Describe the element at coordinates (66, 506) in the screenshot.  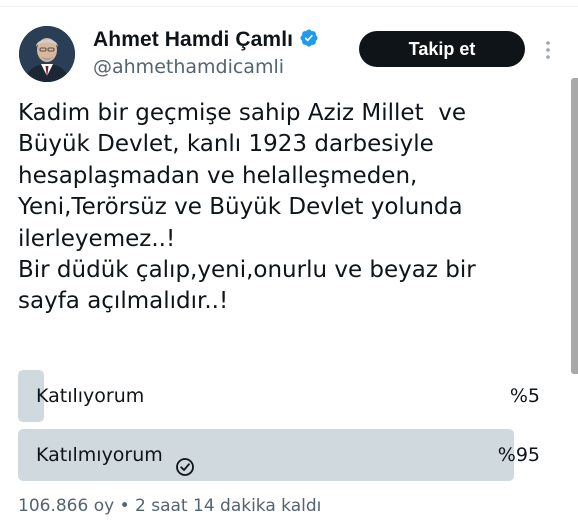
I see `poll-vote-count: 106.866 oy` at that location.